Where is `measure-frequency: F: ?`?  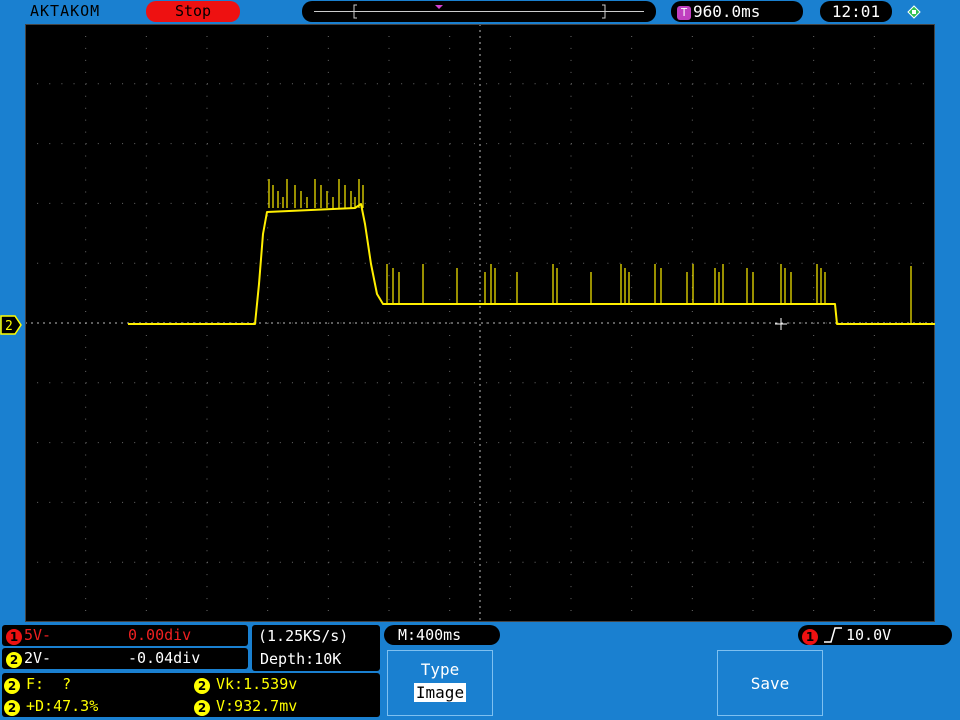
measure-frequency: F: ? is located at coordinates (49, 684).